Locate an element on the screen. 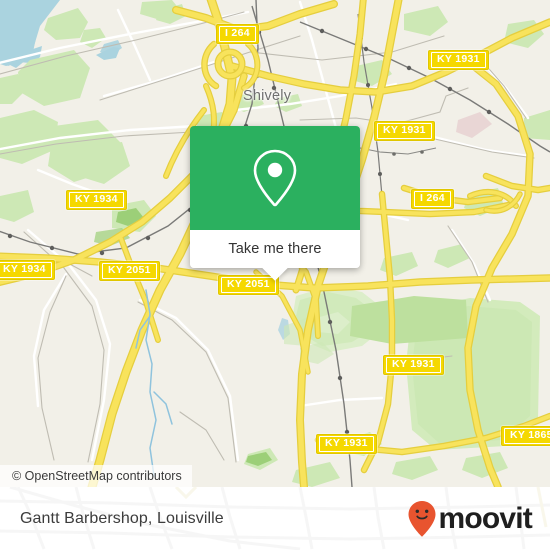 This screenshot has height=550, width=550. road-shield-label: KY 1865 is located at coordinates (527, 436).